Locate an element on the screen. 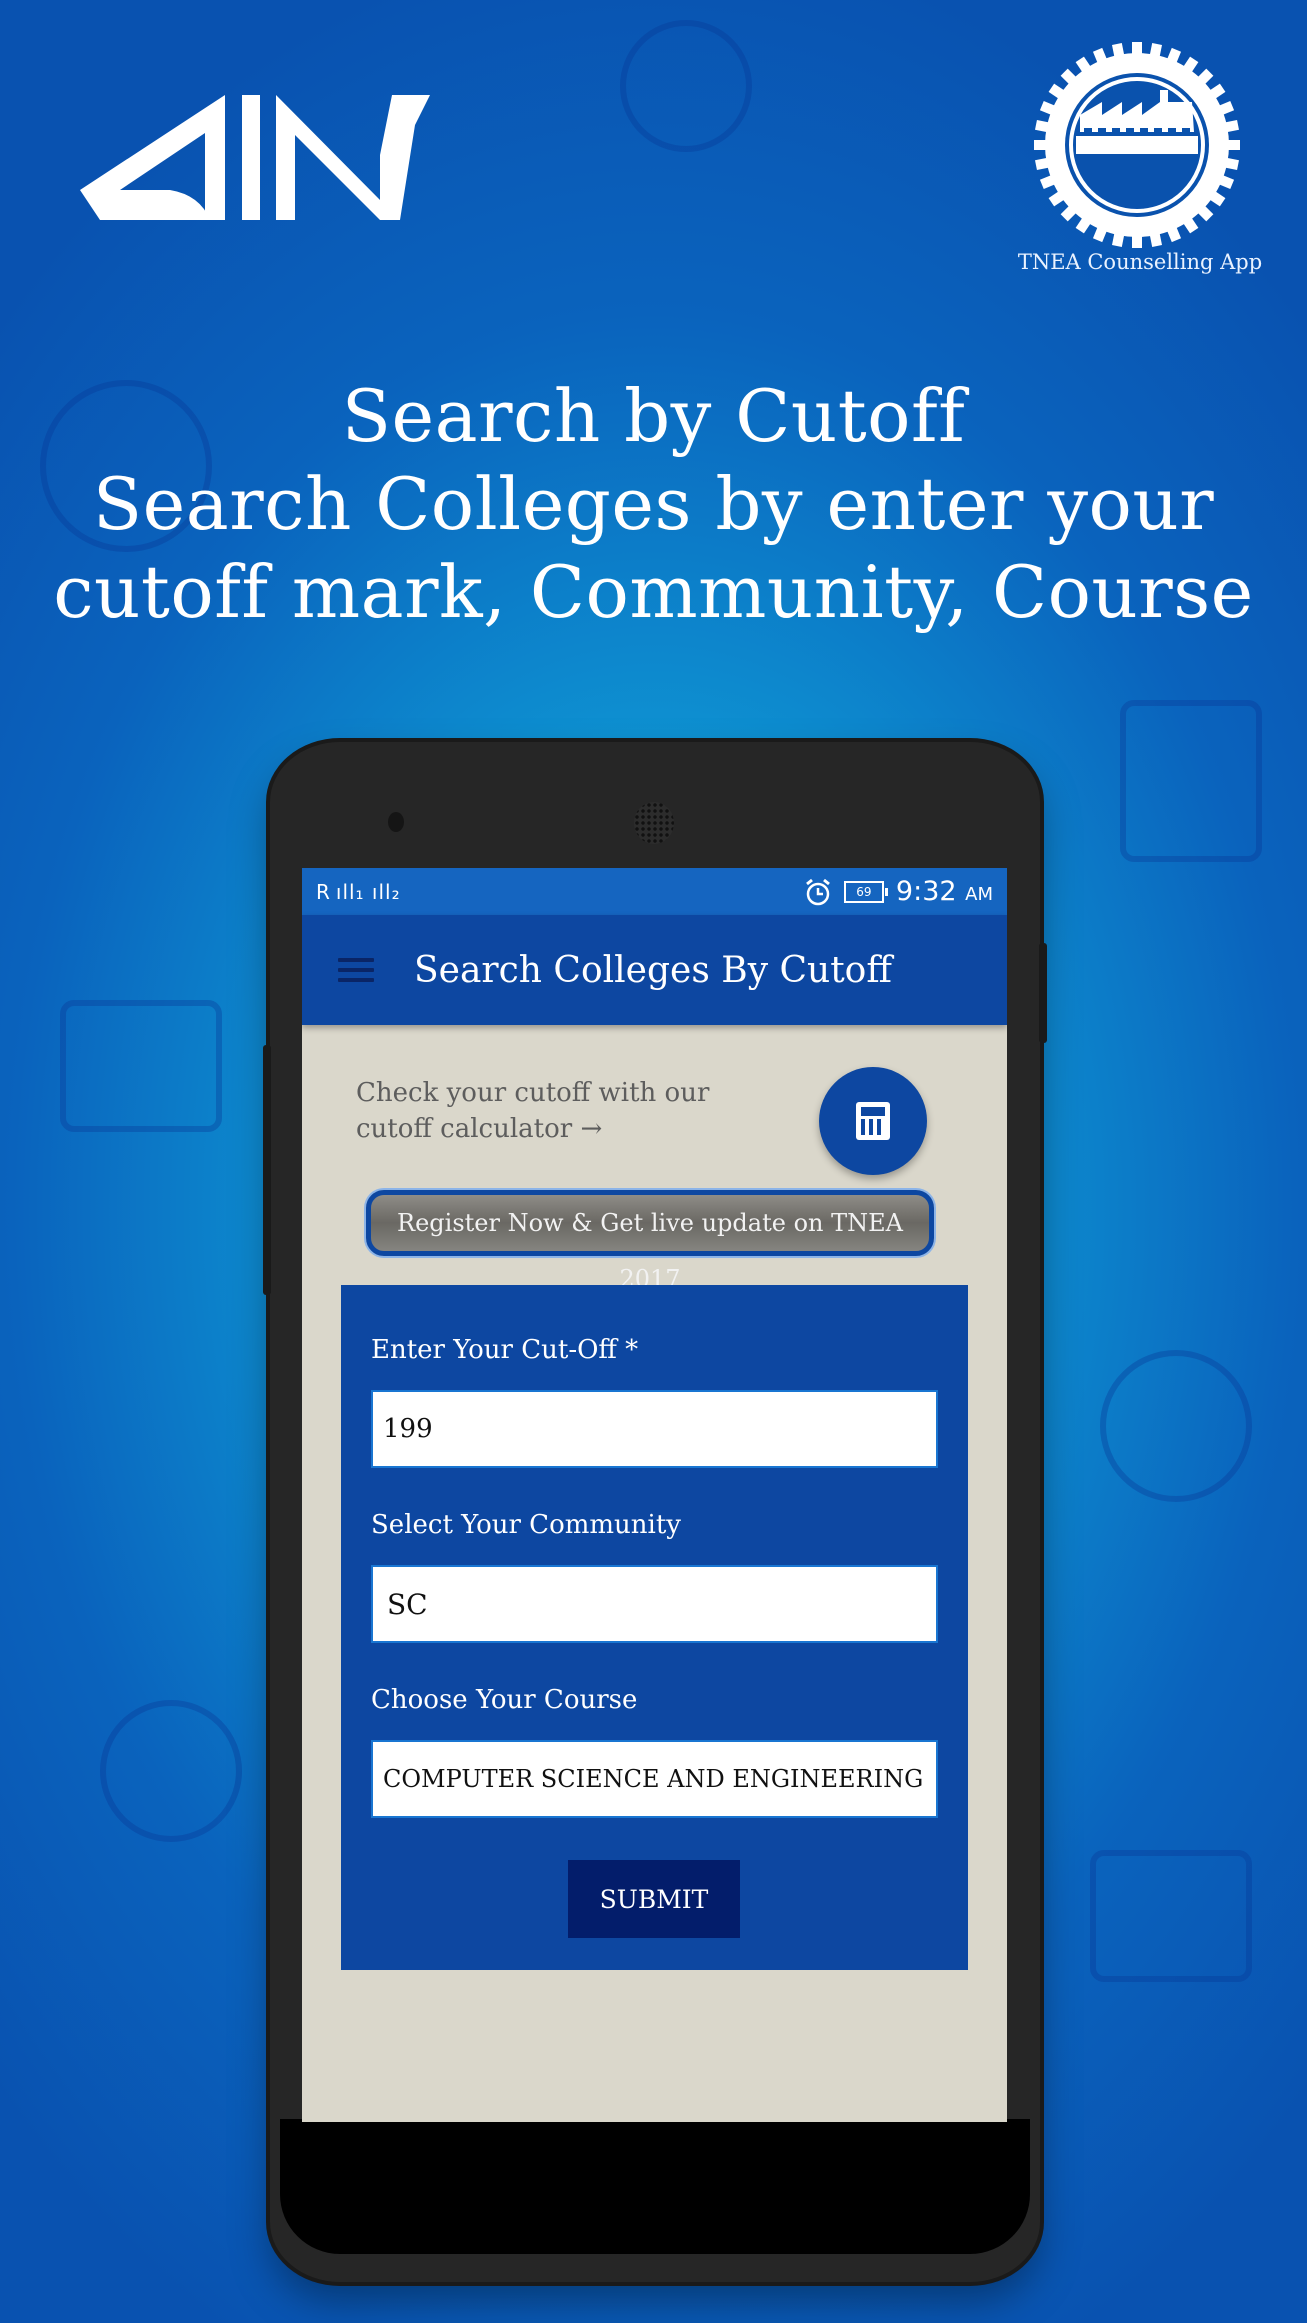 Image resolution: width=1307 pixels, height=2323 pixels. signal-icon: R ıll₁ ıll₂ is located at coordinates (358, 891).